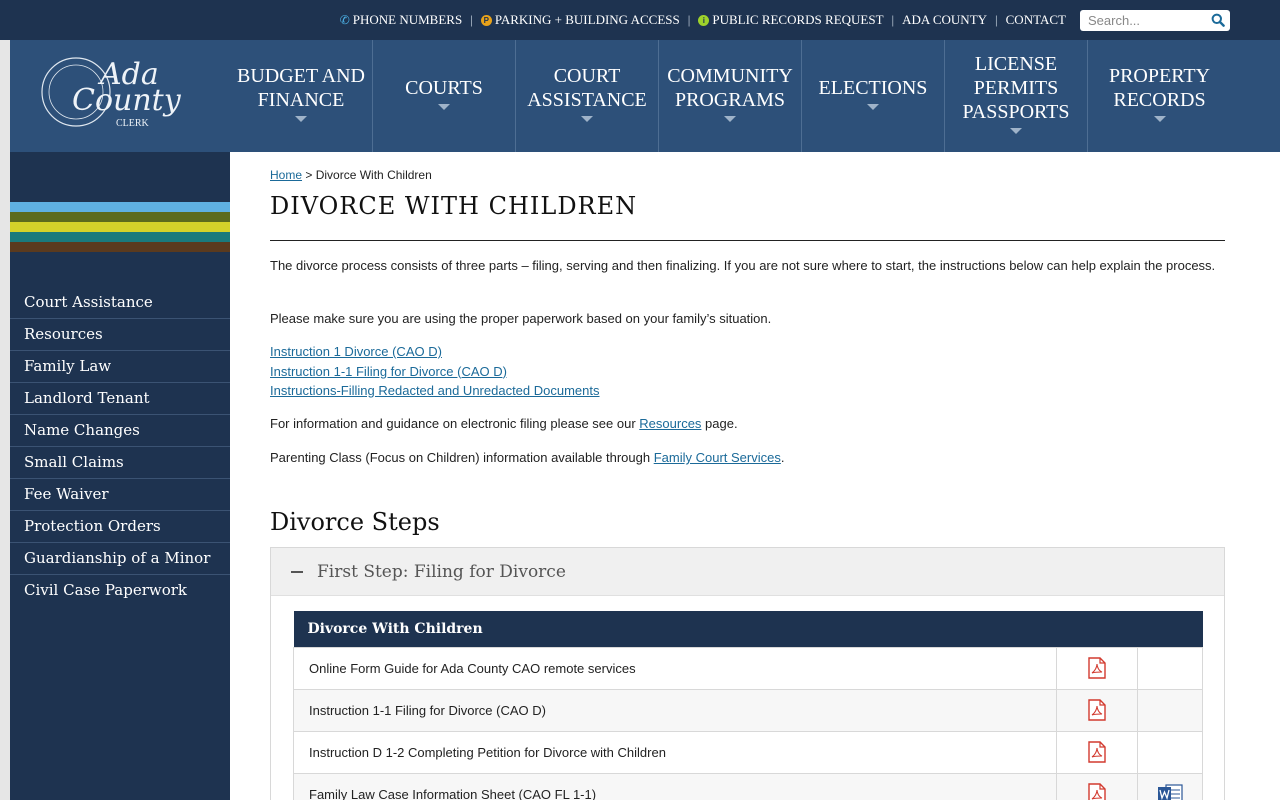 The height and width of the screenshot is (800, 1280). I want to click on instruction-1-link: Instruction 1 Divorce (CAO D), so click(356, 351).